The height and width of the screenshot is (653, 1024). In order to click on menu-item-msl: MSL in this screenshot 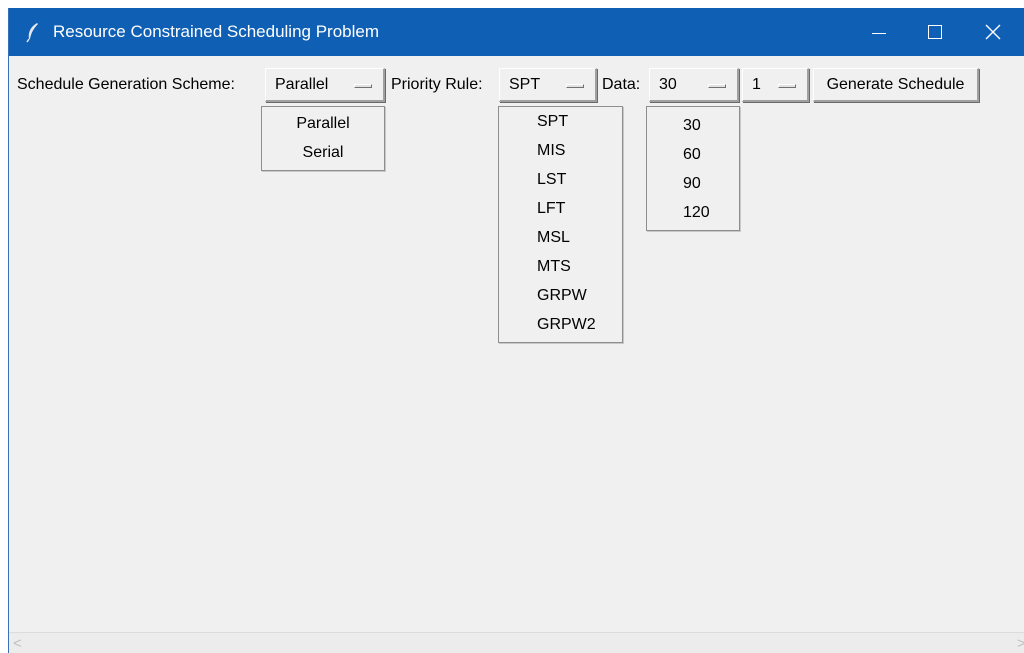, I will do `click(560, 237)`.